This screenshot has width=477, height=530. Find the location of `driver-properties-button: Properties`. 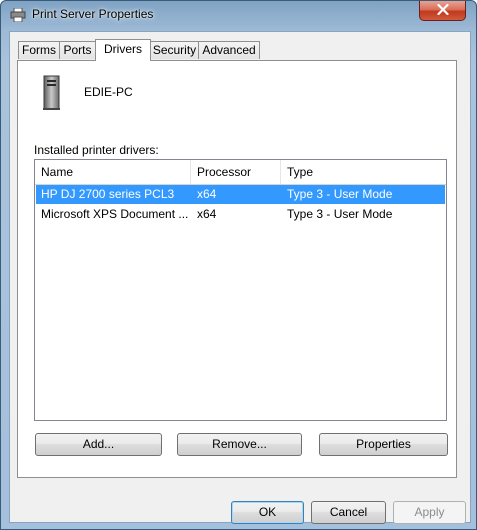

driver-properties-button: Properties is located at coordinates (383, 444).